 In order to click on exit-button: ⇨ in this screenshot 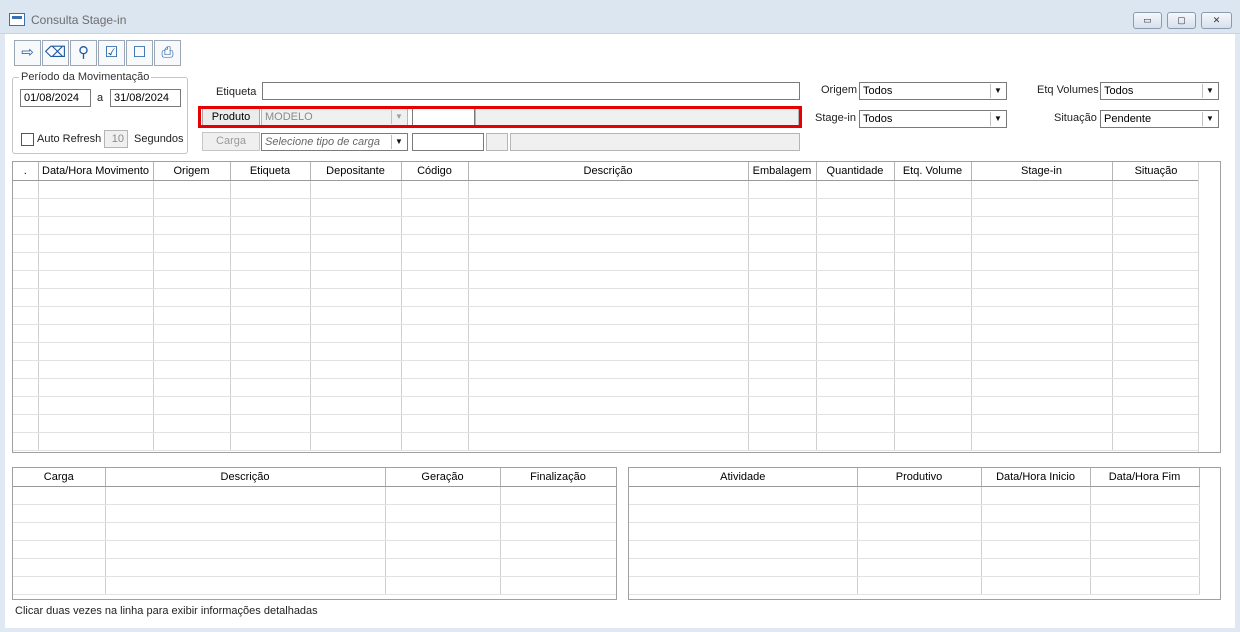, I will do `click(27, 53)`.